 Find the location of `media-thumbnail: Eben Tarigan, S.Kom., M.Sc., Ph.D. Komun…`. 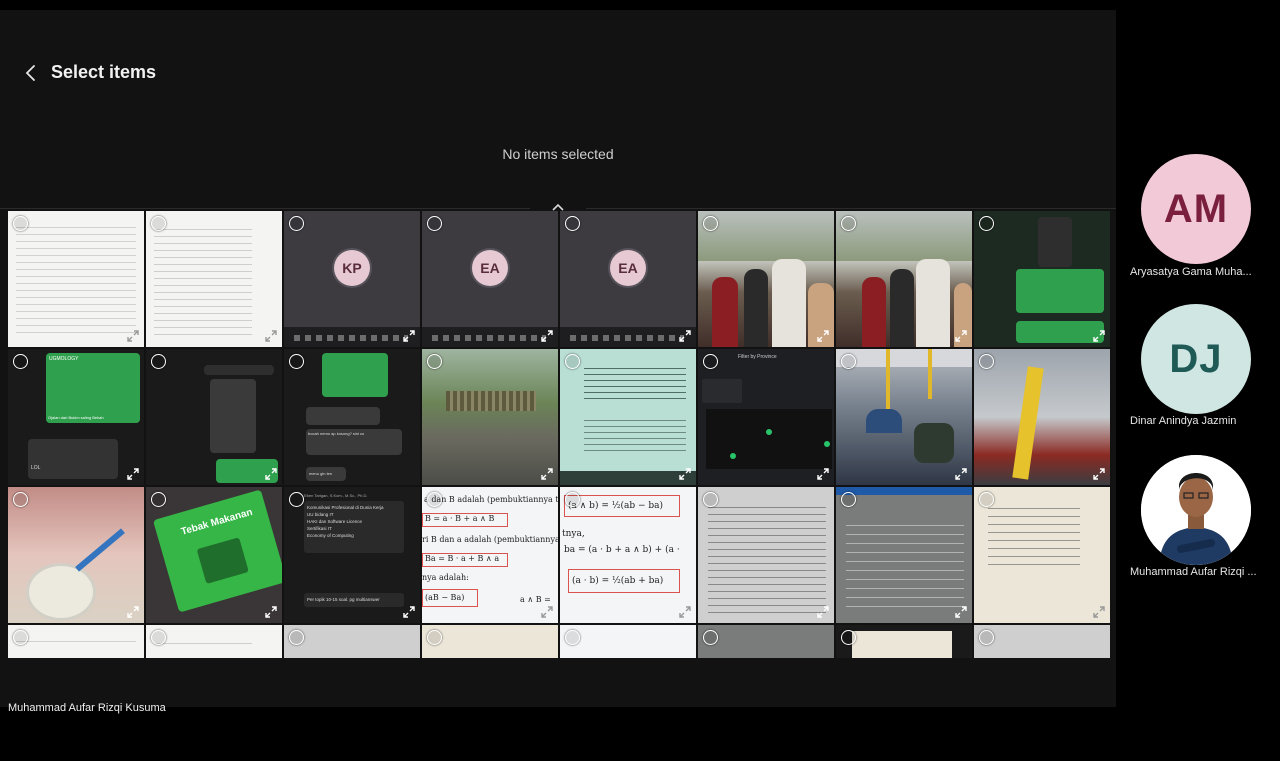

media-thumbnail: Eben Tarigan, S.Kom., M.Sc., Ph.D. Komun… is located at coordinates (352, 555).